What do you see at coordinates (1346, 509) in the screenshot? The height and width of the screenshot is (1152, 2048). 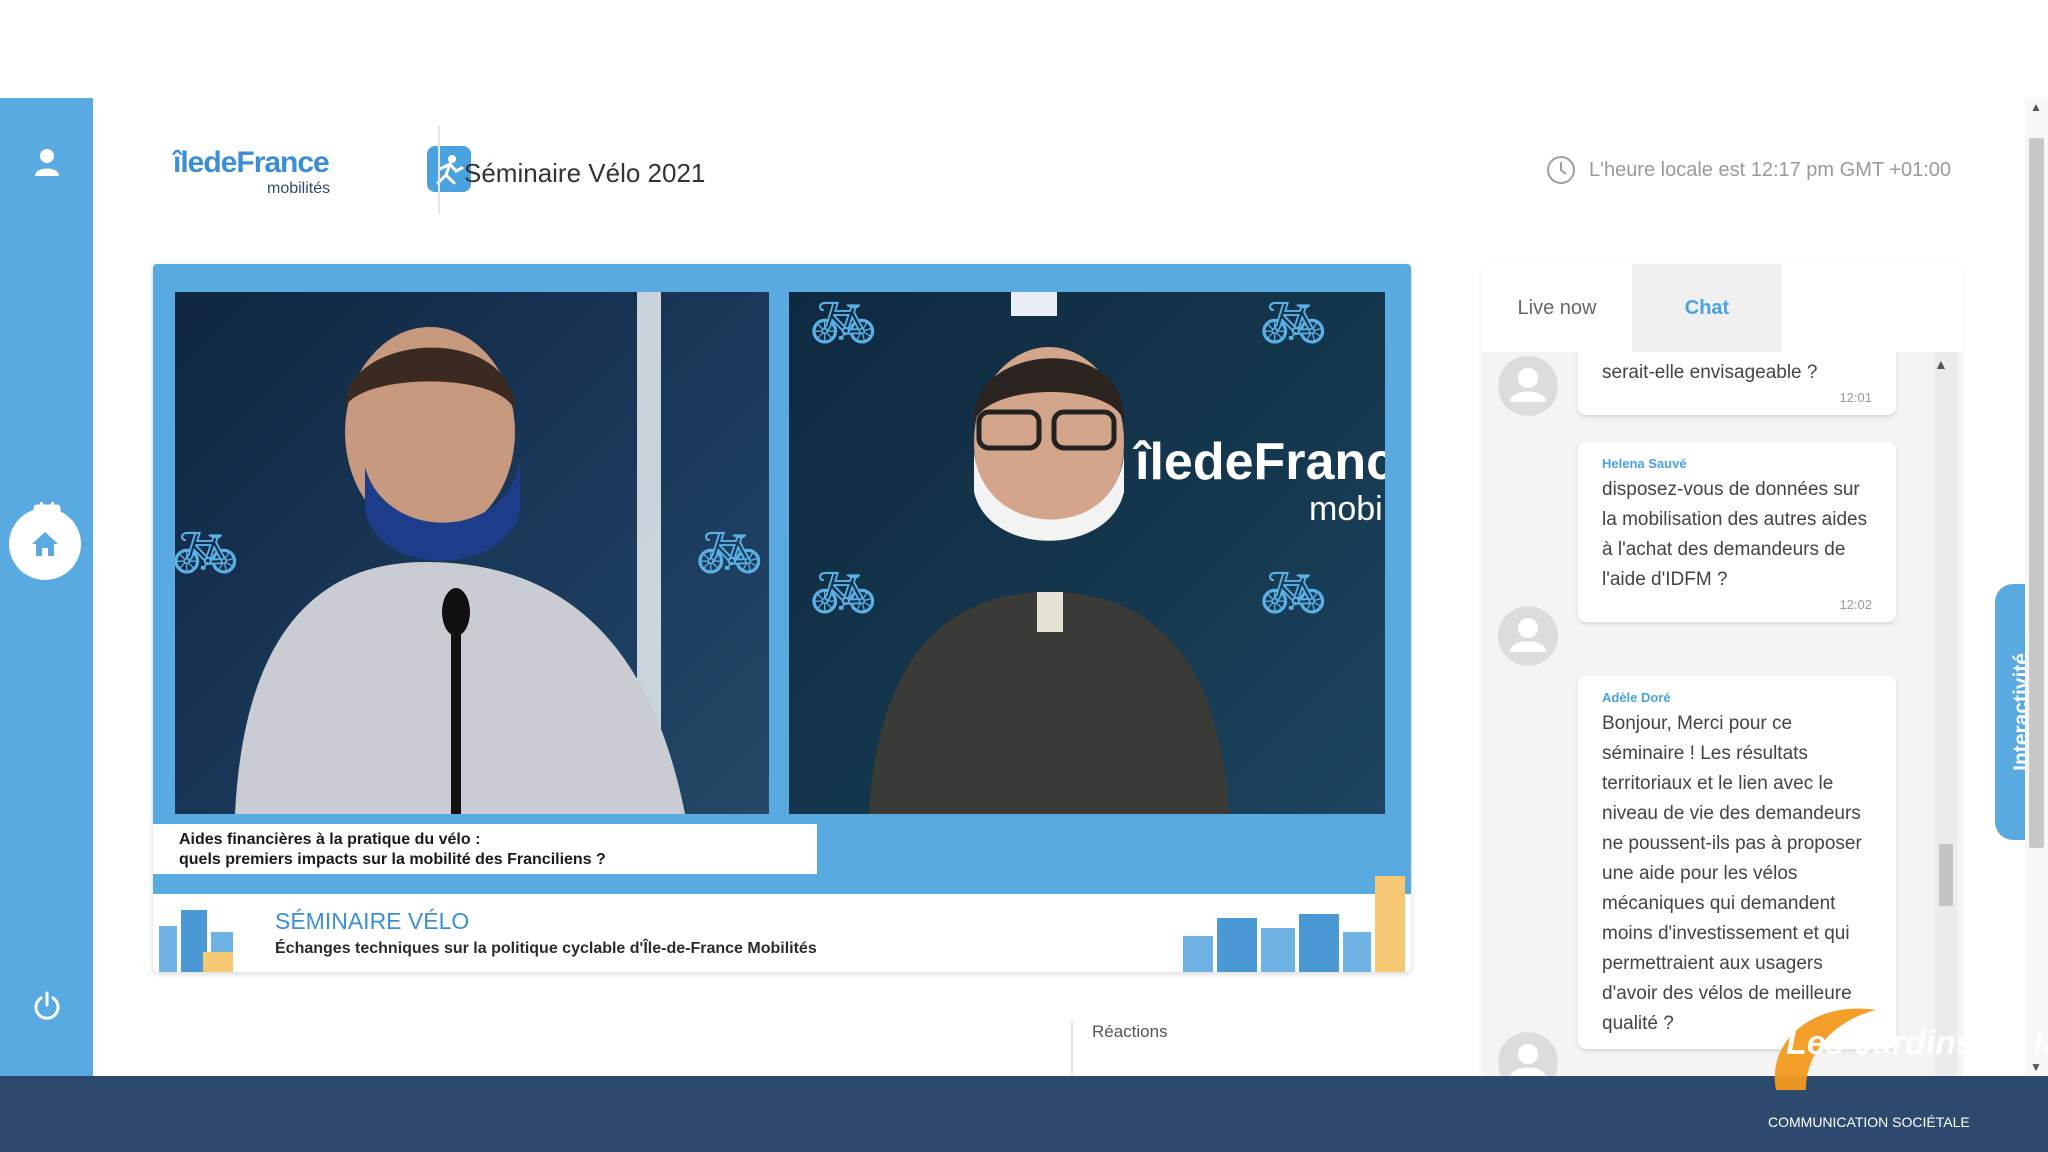 I see `panel-brand-sub: mobi` at bounding box center [1346, 509].